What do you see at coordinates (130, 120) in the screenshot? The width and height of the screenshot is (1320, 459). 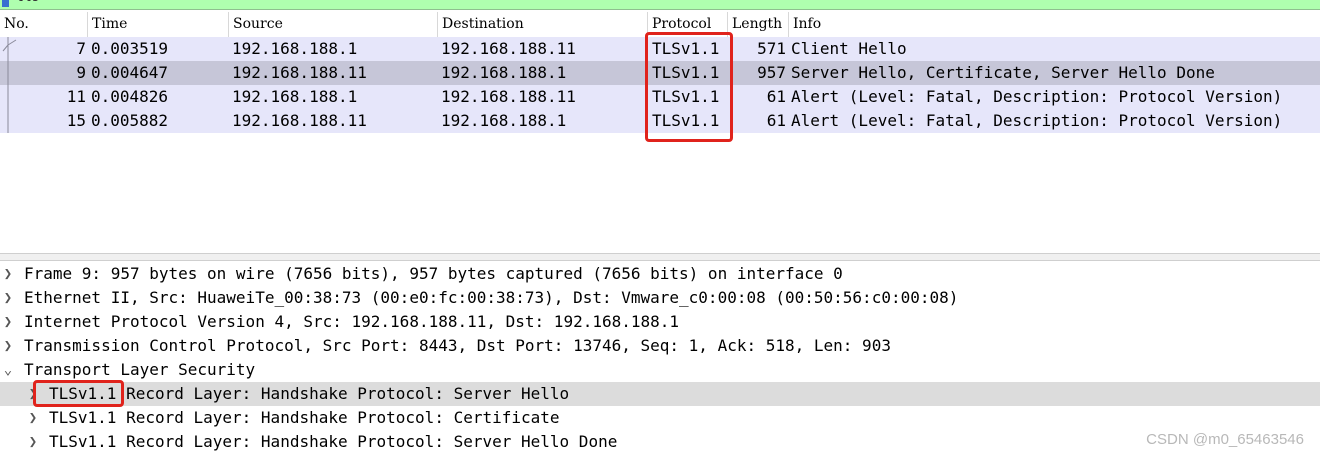 I see `packet-time: 0.005882` at bounding box center [130, 120].